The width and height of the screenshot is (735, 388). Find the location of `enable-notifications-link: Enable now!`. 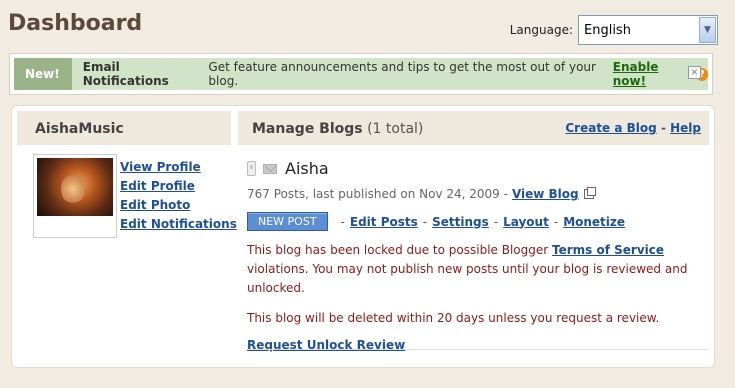

enable-notifications-link: Enable now! is located at coordinates (652, 74).